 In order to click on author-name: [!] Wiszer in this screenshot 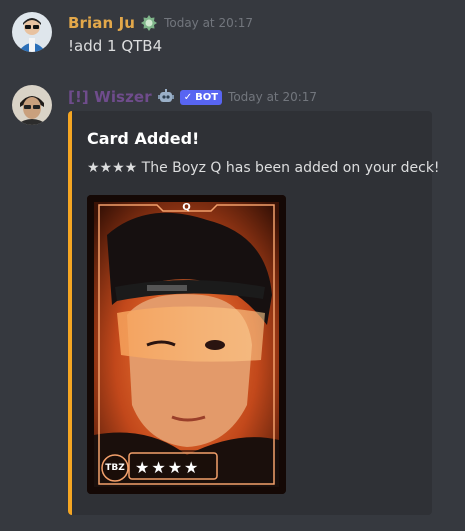, I will do `click(110, 97)`.